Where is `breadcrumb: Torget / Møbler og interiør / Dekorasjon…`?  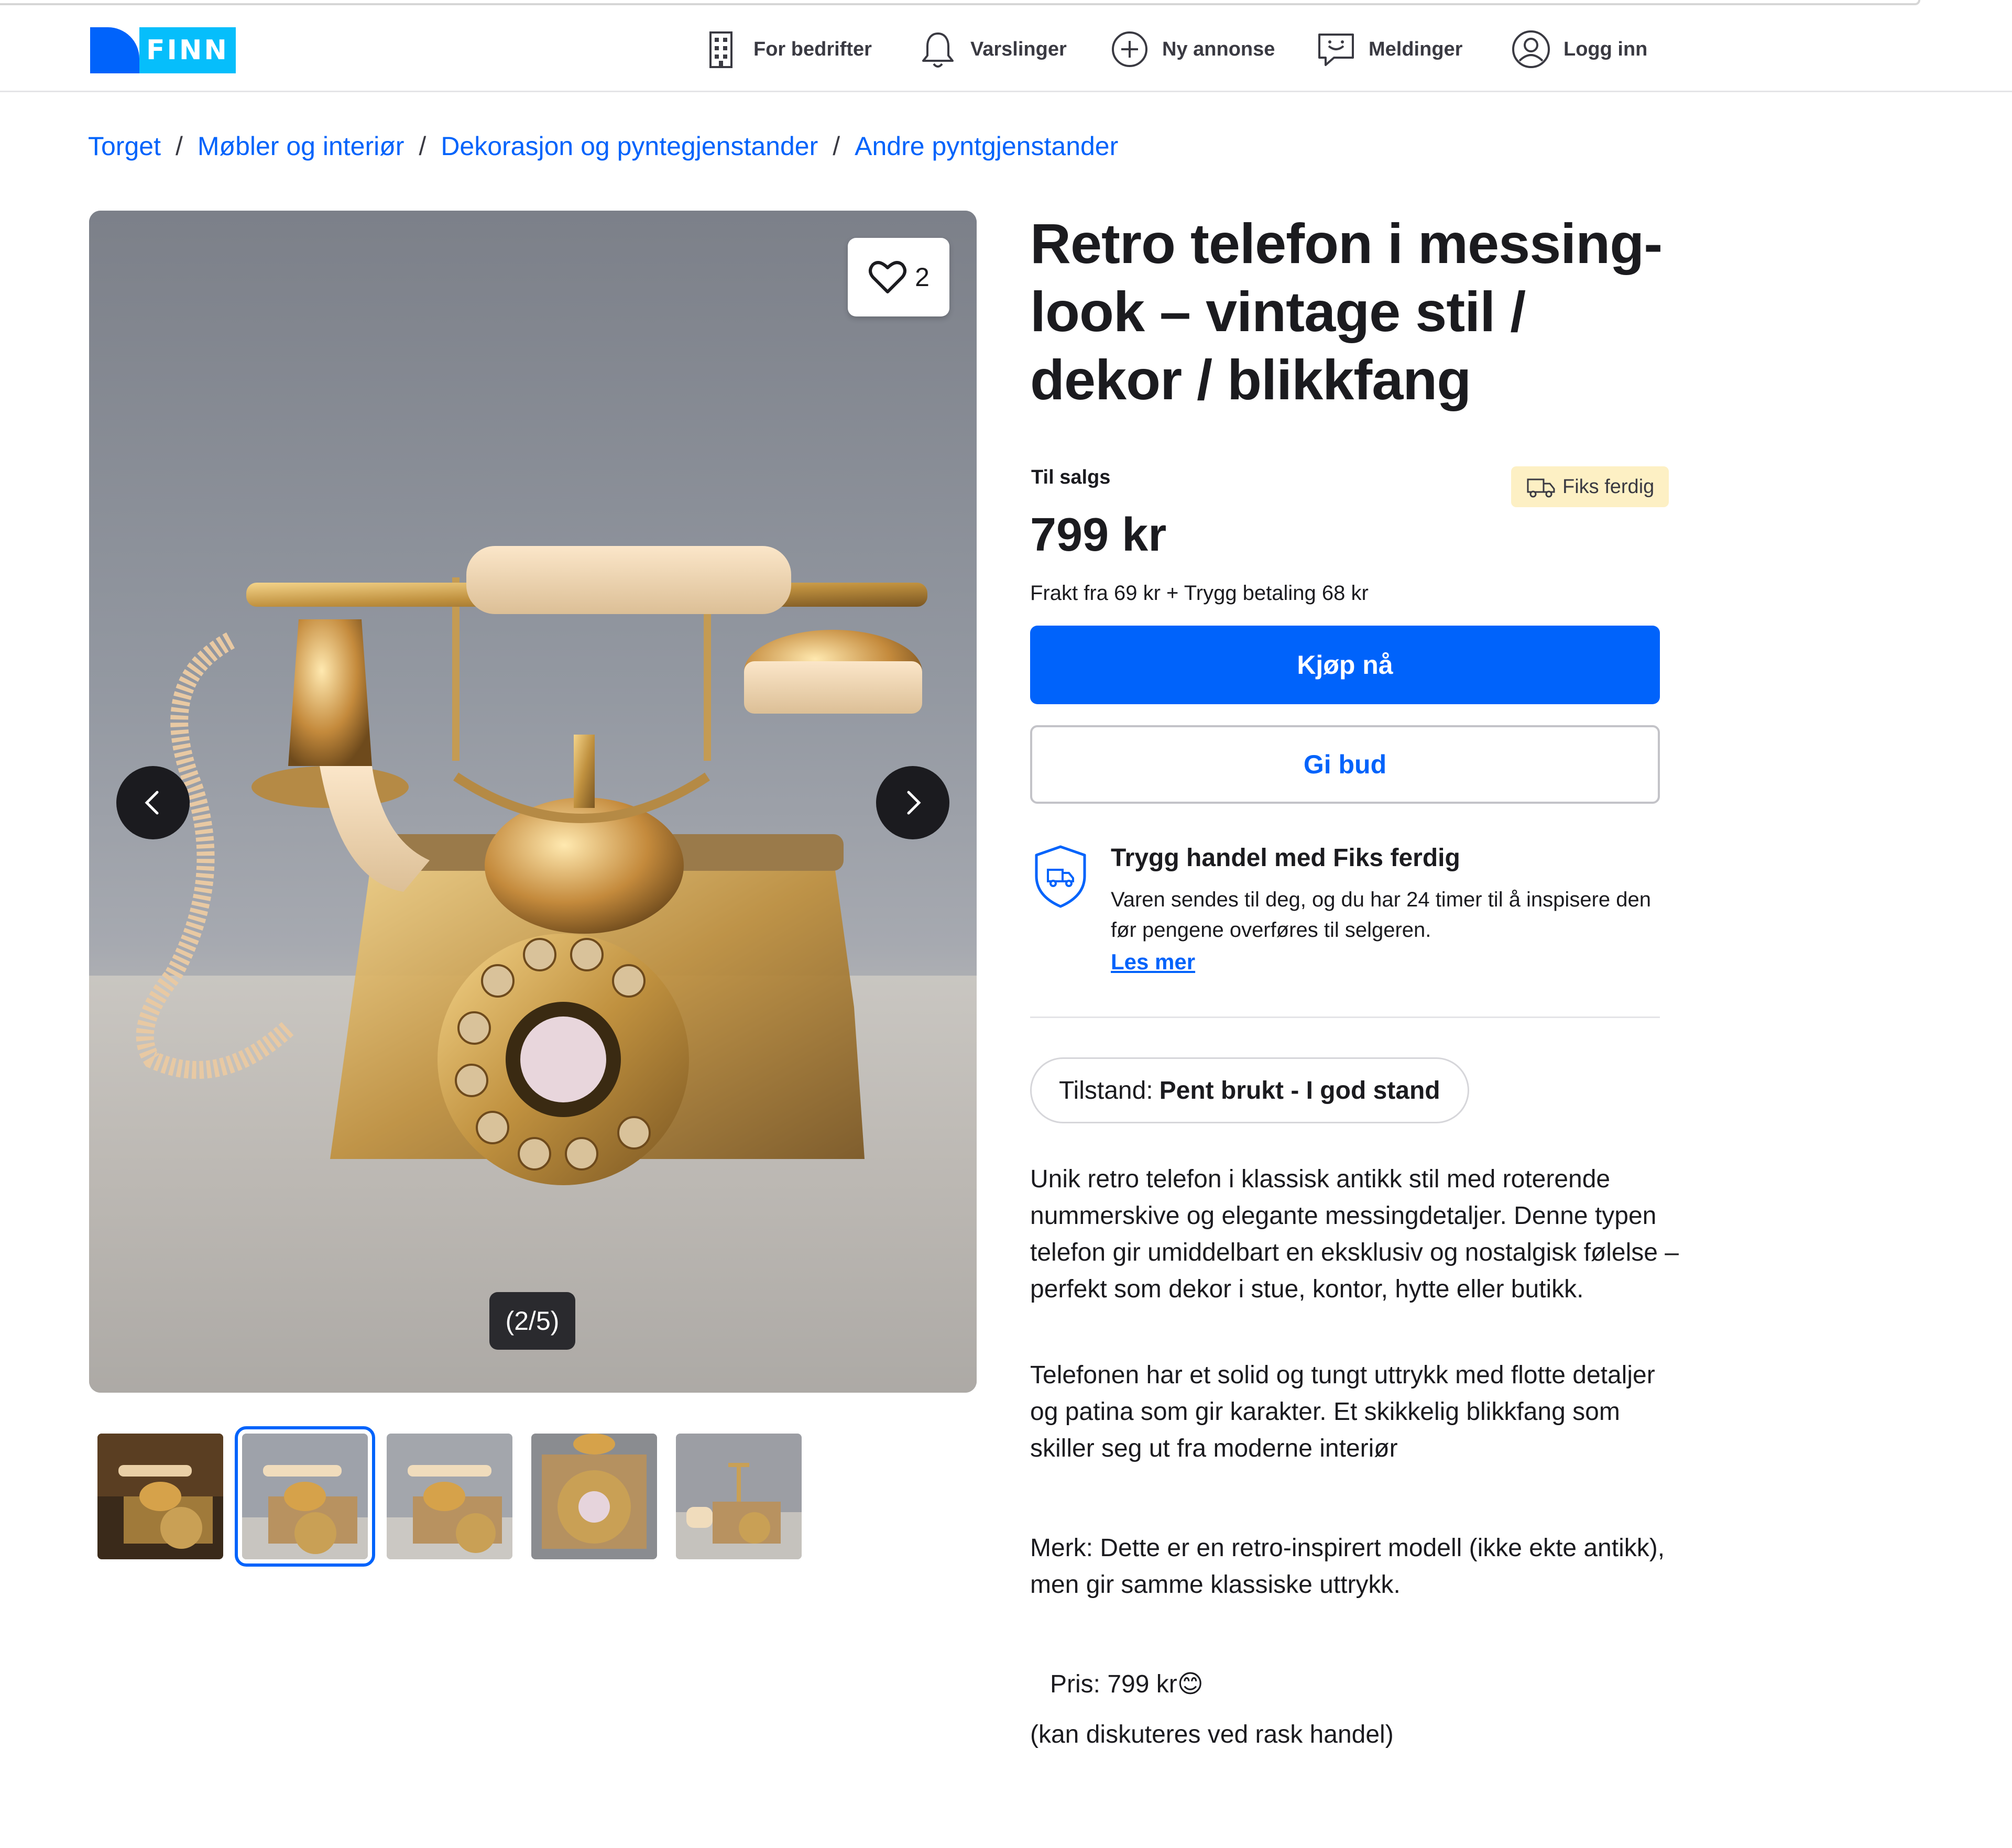 breadcrumb: Torget / Møbler og interiør / Dekorasjon… is located at coordinates (603, 146).